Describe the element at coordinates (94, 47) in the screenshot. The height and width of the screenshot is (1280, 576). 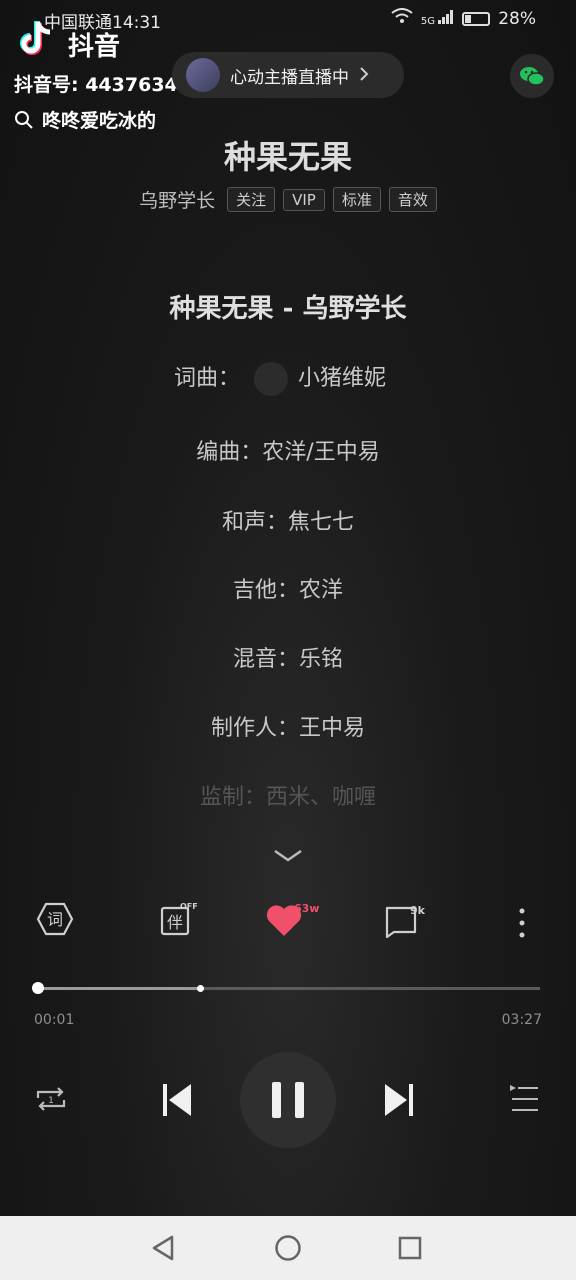
I see `douyin-app-name: 抖音` at that location.